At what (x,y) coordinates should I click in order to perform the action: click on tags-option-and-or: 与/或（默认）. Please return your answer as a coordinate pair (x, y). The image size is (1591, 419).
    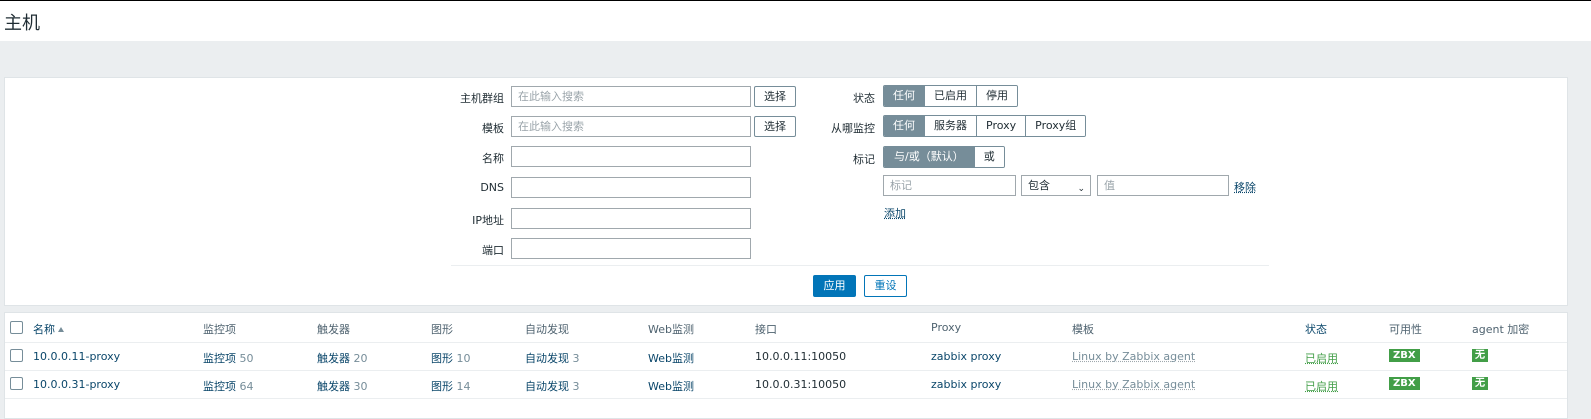
    Looking at the image, I should click on (929, 157).